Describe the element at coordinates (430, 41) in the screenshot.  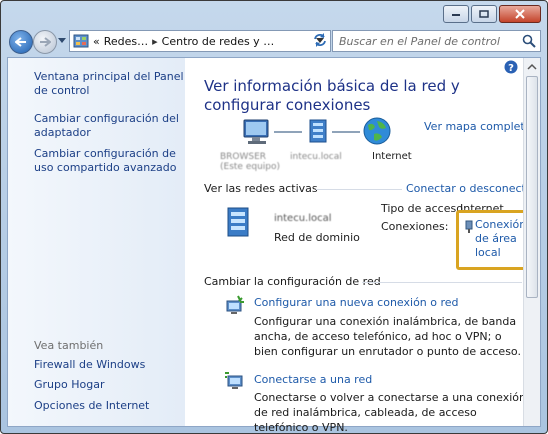
I see `search-input: Buscar en el Panel de control` at that location.